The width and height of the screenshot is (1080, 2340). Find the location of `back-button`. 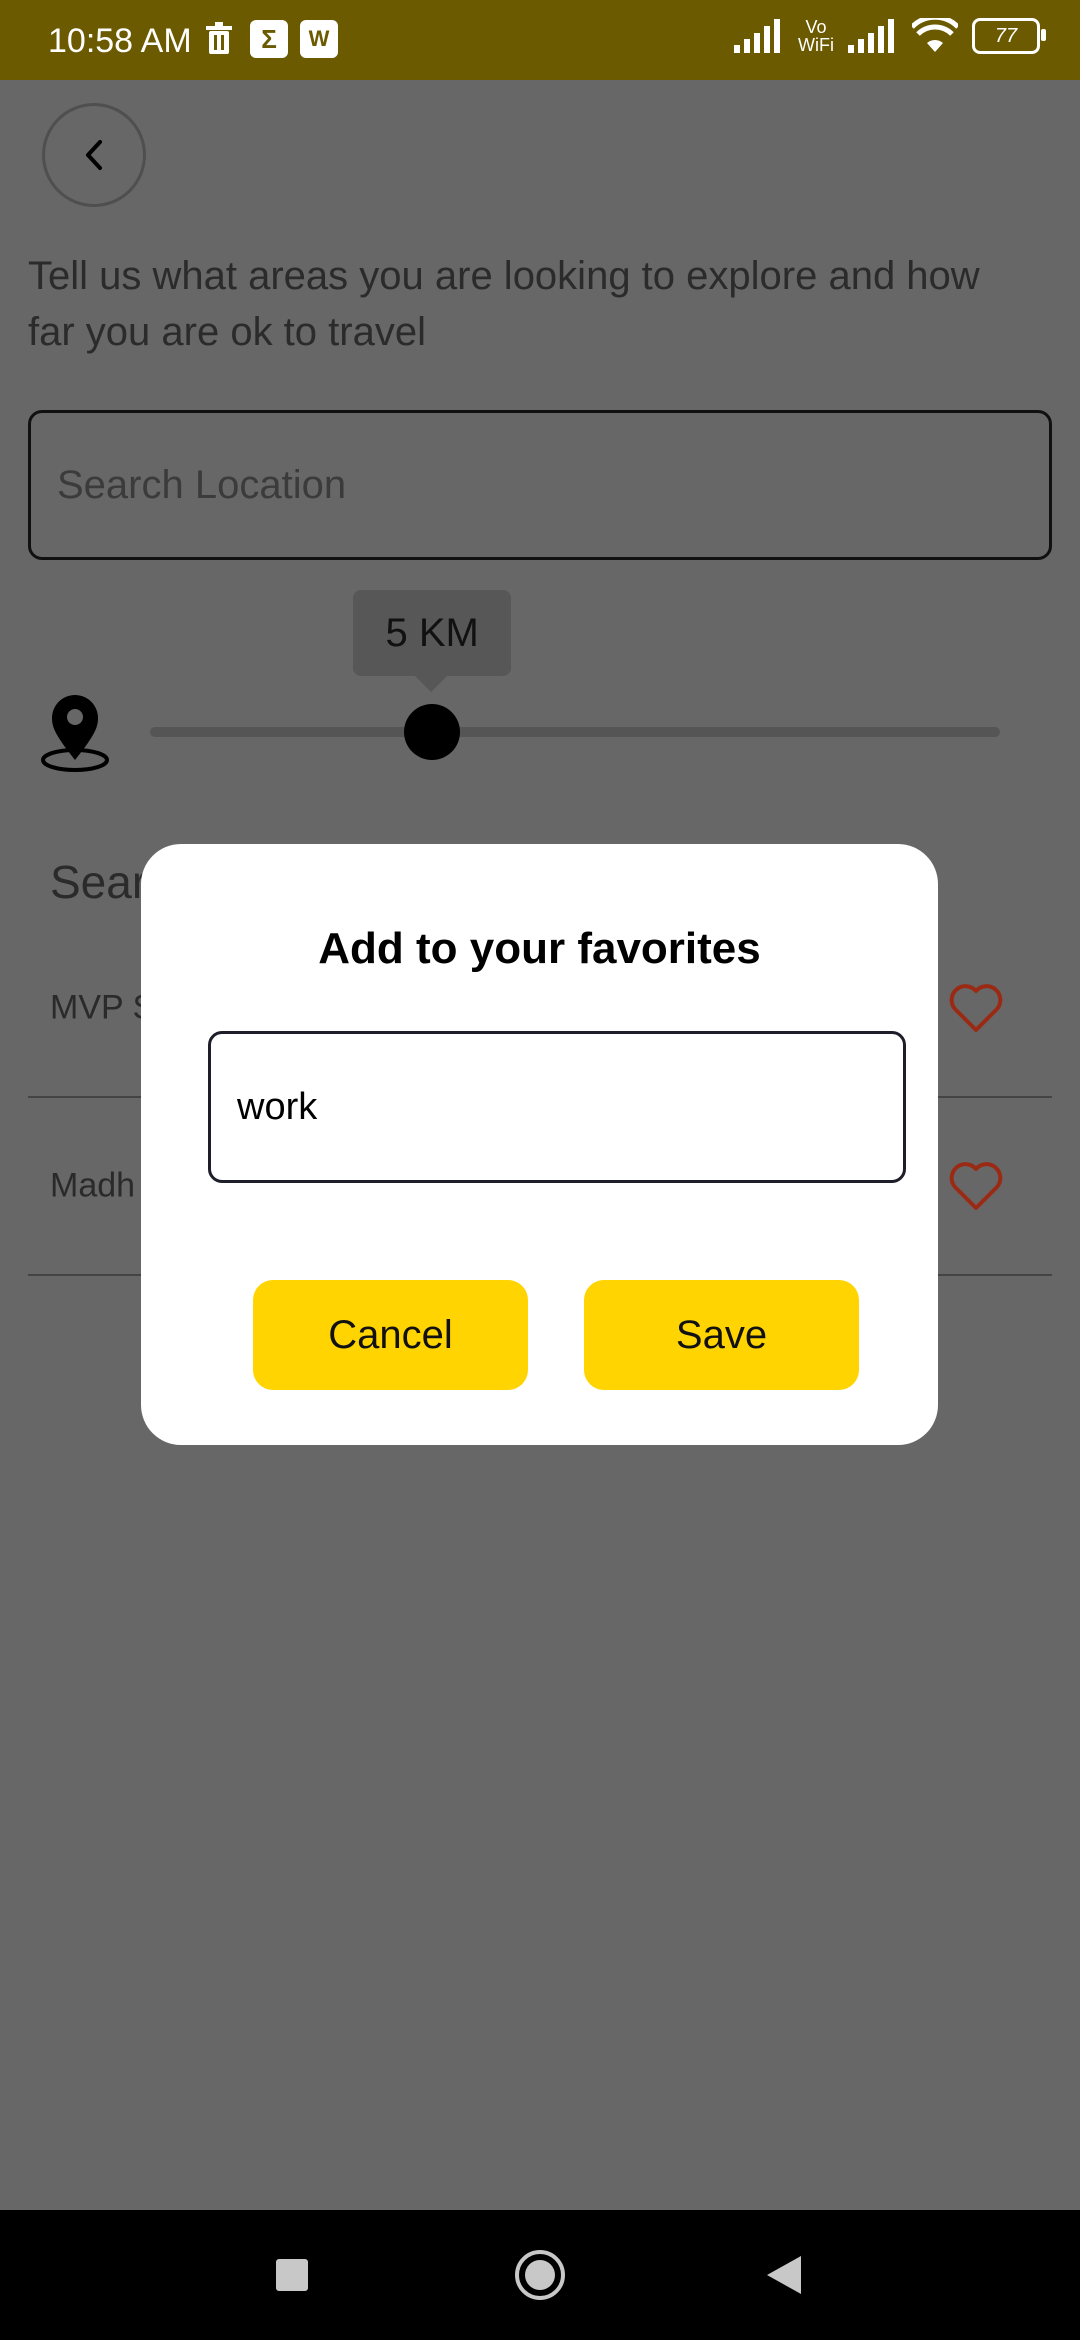

back-button is located at coordinates (94, 155).